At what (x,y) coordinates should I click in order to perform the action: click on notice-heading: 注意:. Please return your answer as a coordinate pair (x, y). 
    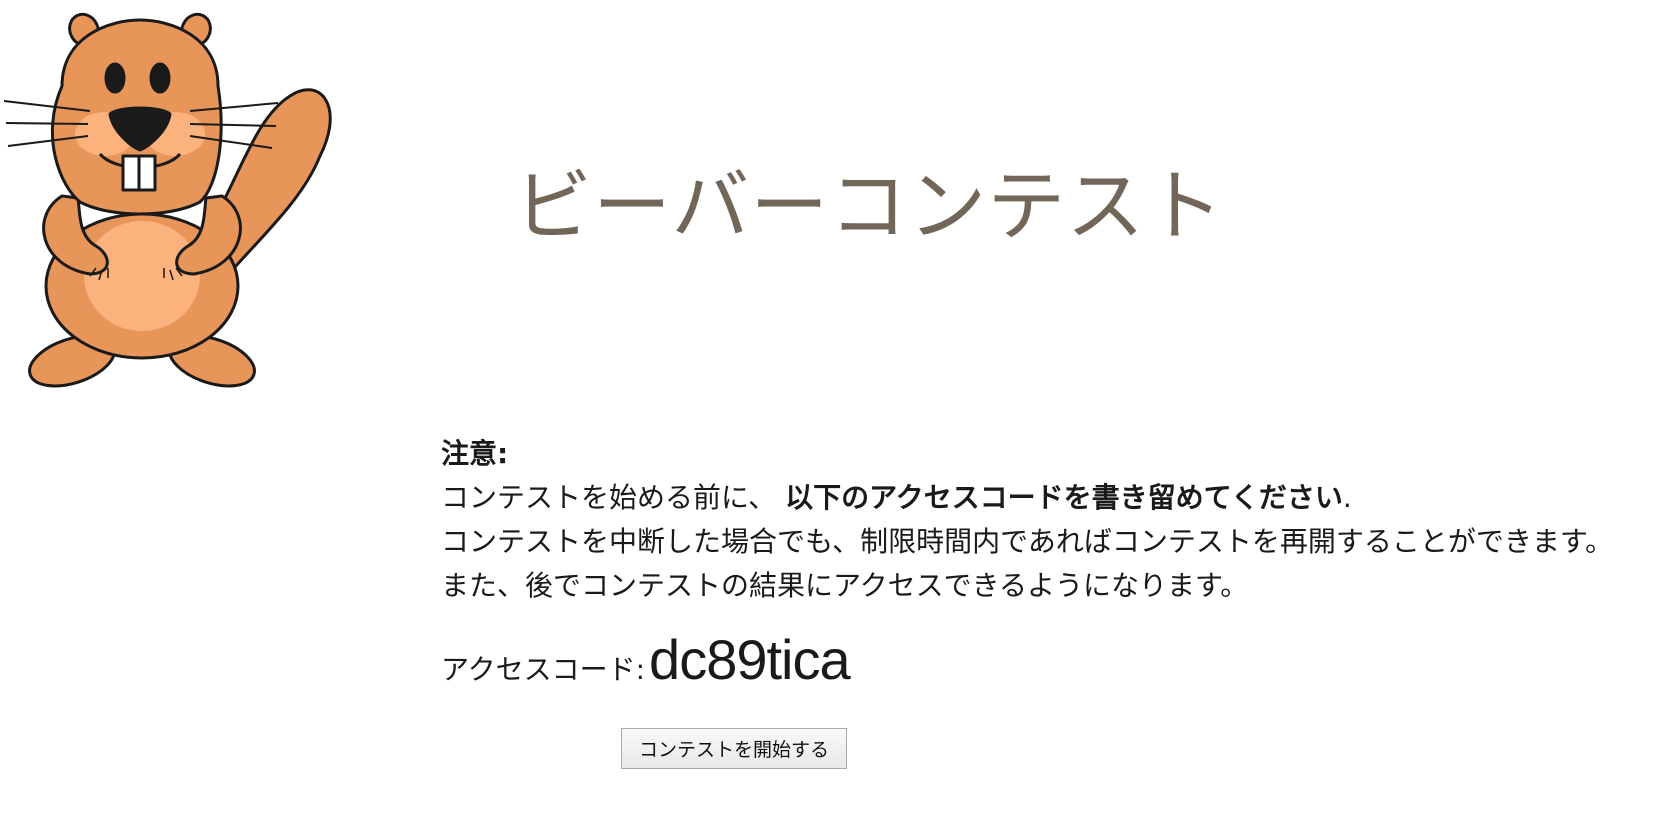
    Looking at the image, I should click on (475, 453).